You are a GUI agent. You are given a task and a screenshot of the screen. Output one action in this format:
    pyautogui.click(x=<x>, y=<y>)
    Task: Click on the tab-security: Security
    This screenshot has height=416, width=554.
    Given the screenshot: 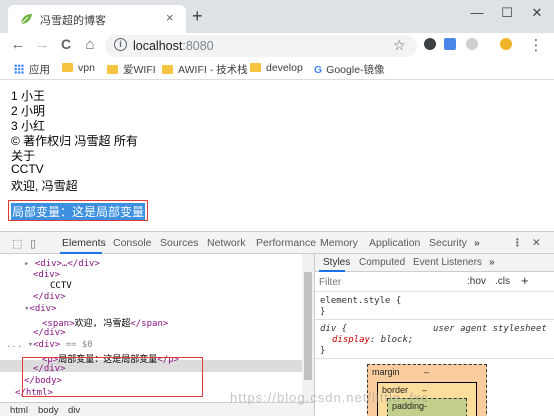 What is the action you would take?
    pyautogui.click(x=448, y=243)
    